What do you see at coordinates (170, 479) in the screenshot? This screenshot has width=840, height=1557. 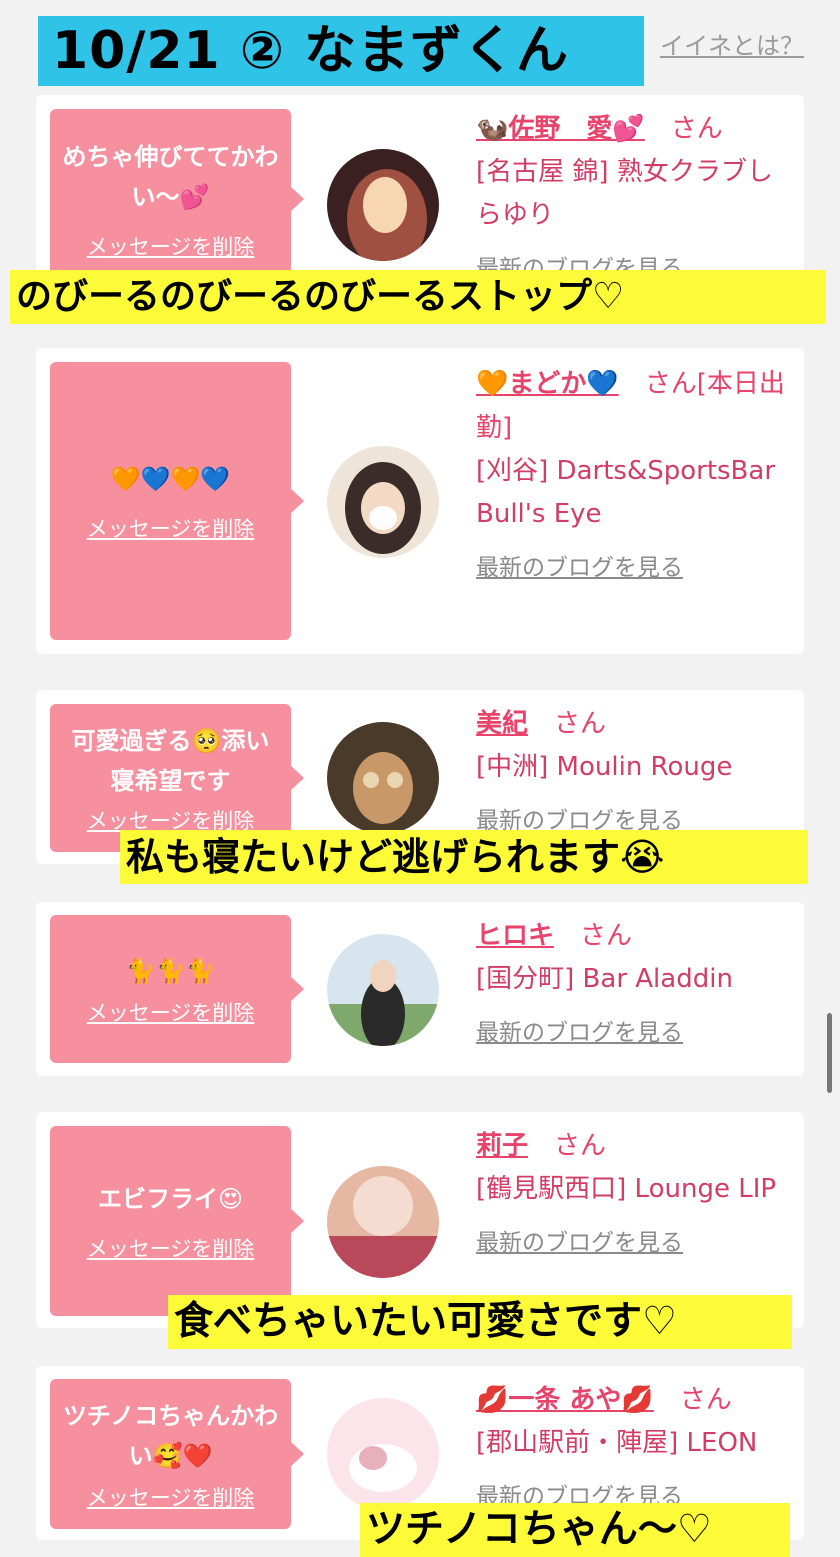 I see `message-text: 🧡💙🧡💙` at bounding box center [170, 479].